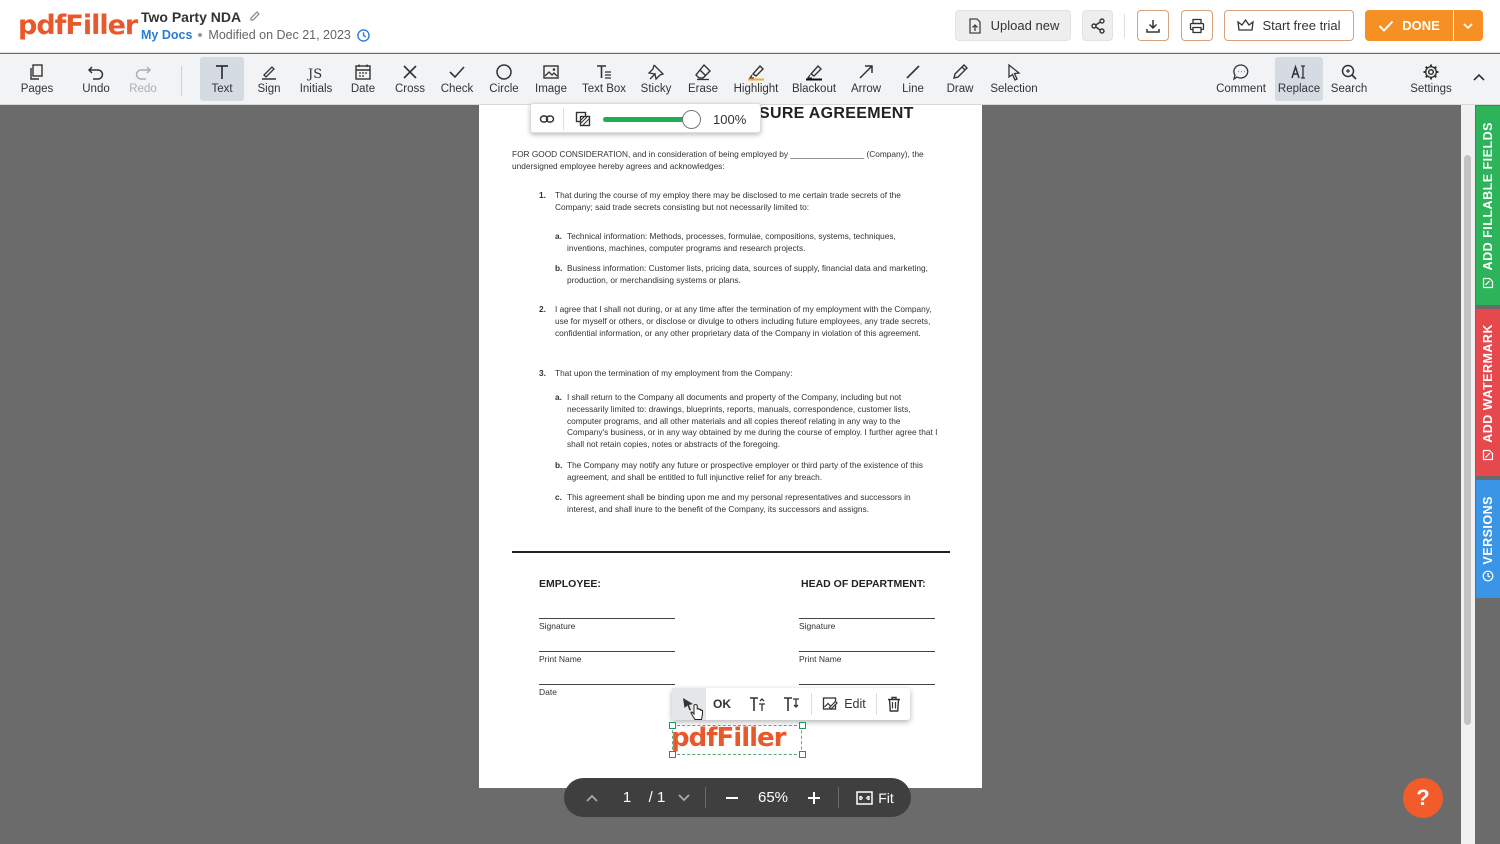 This screenshot has height=844, width=1500. I want to click on tool-erase: Erase, so click(703, 79).